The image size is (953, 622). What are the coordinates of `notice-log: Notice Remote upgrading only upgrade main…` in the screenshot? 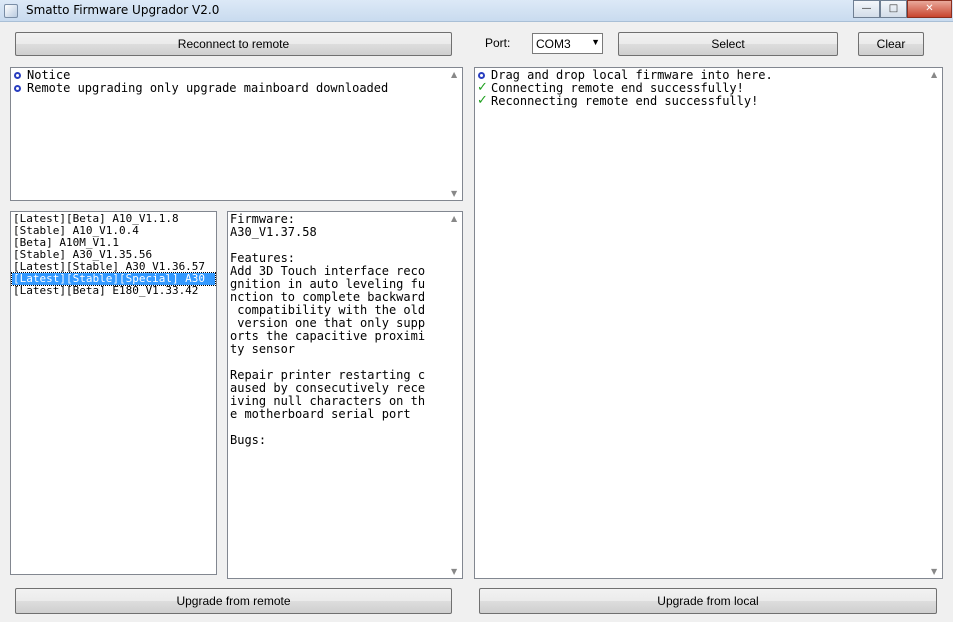 It's located at (200, 82).